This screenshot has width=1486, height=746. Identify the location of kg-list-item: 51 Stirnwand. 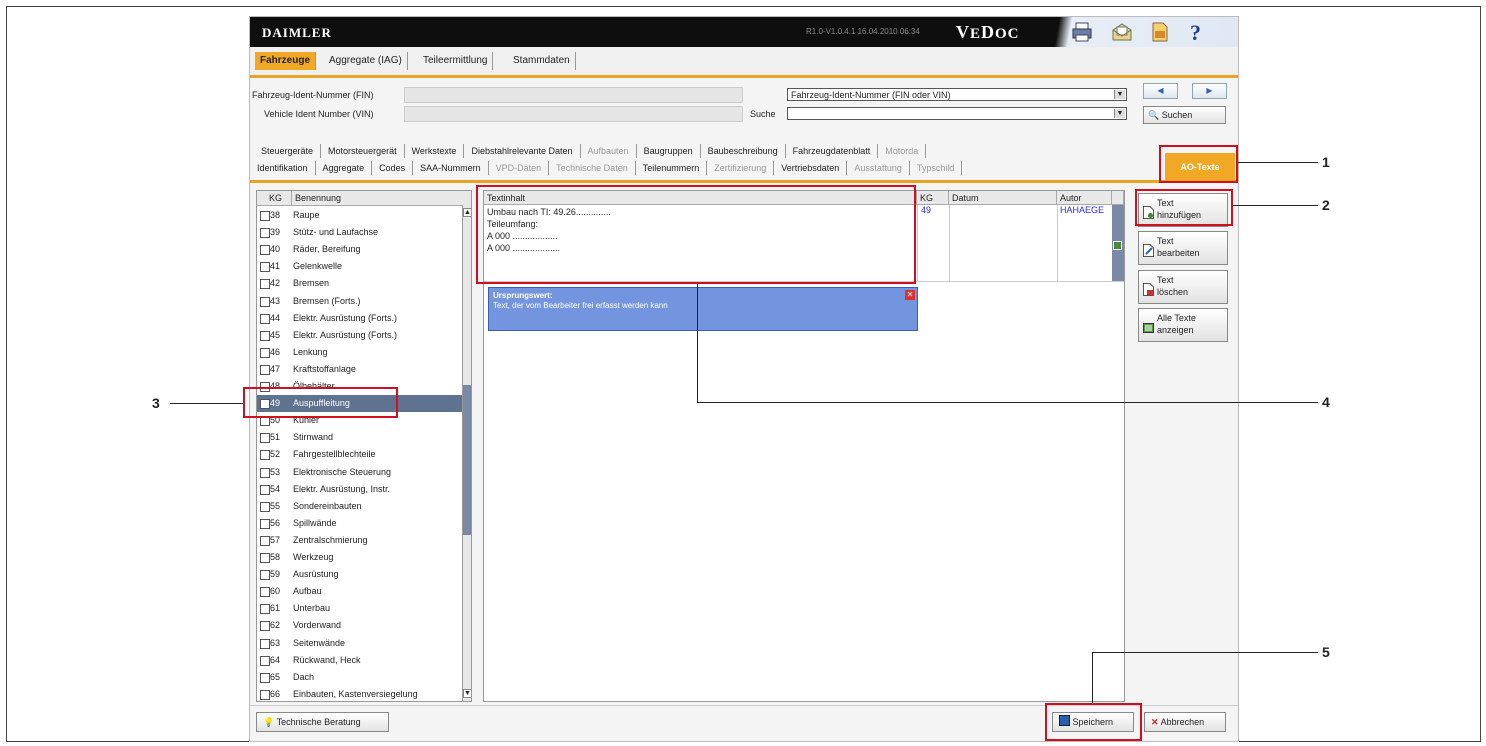
(359, 437).